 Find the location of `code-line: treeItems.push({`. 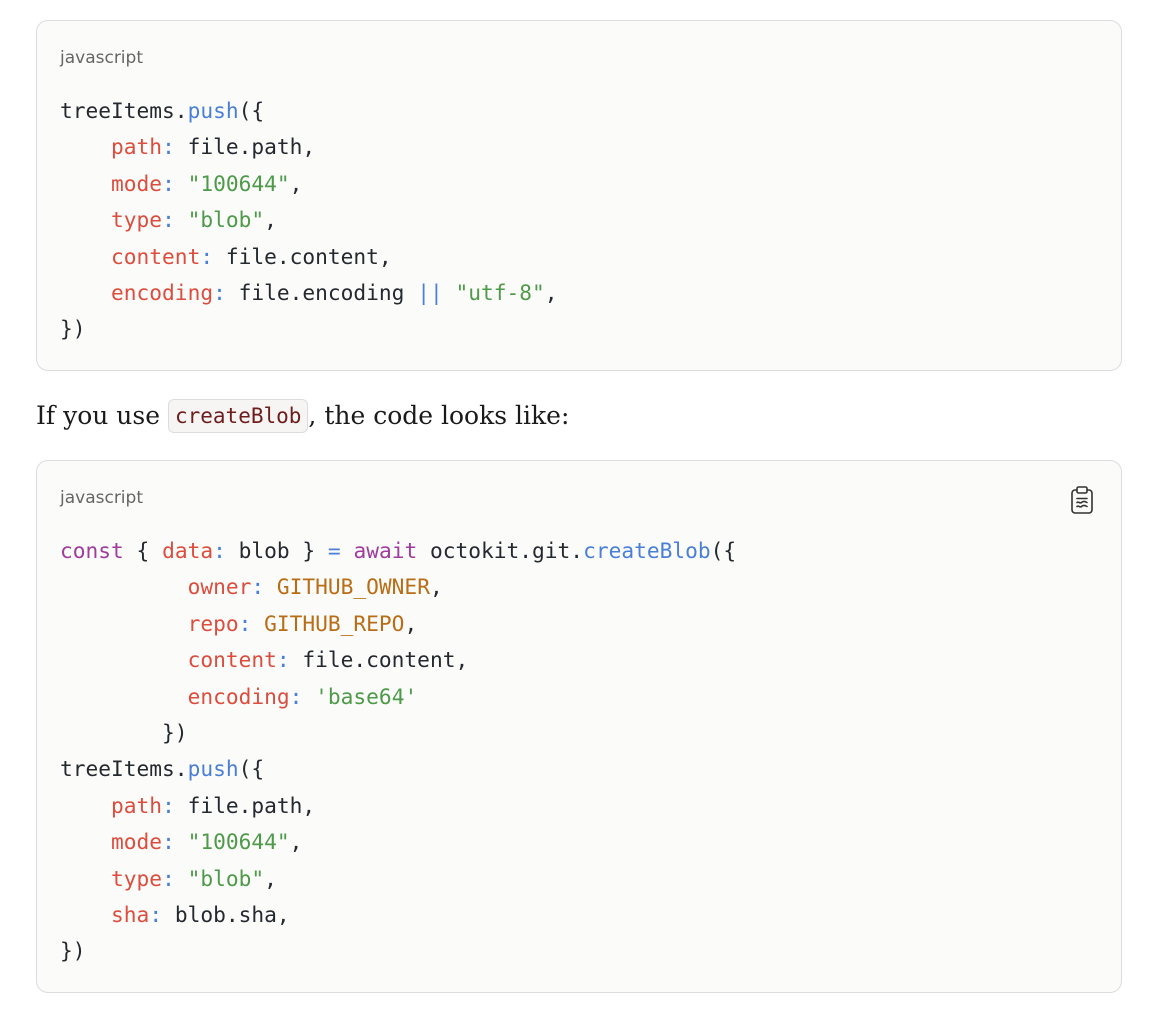

code-line: treeItems.push({ is located at coordinates (398, 769).